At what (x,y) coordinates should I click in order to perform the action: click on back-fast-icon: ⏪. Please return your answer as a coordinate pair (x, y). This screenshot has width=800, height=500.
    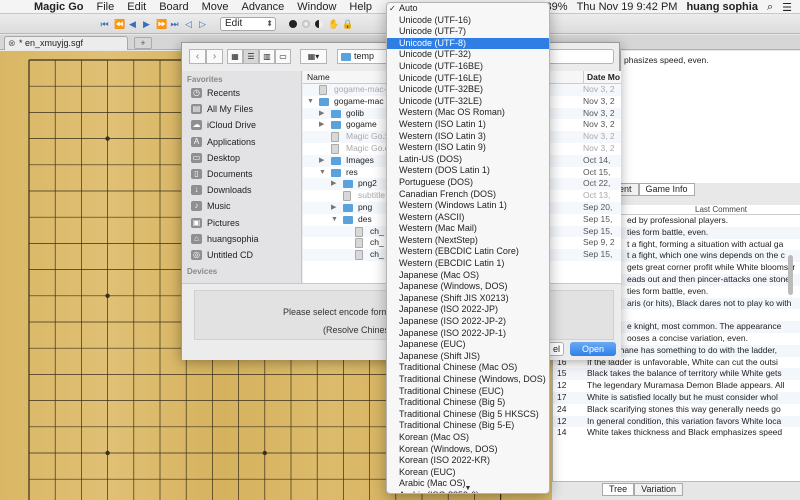
    Looking at the image, I should click on (119, 24).